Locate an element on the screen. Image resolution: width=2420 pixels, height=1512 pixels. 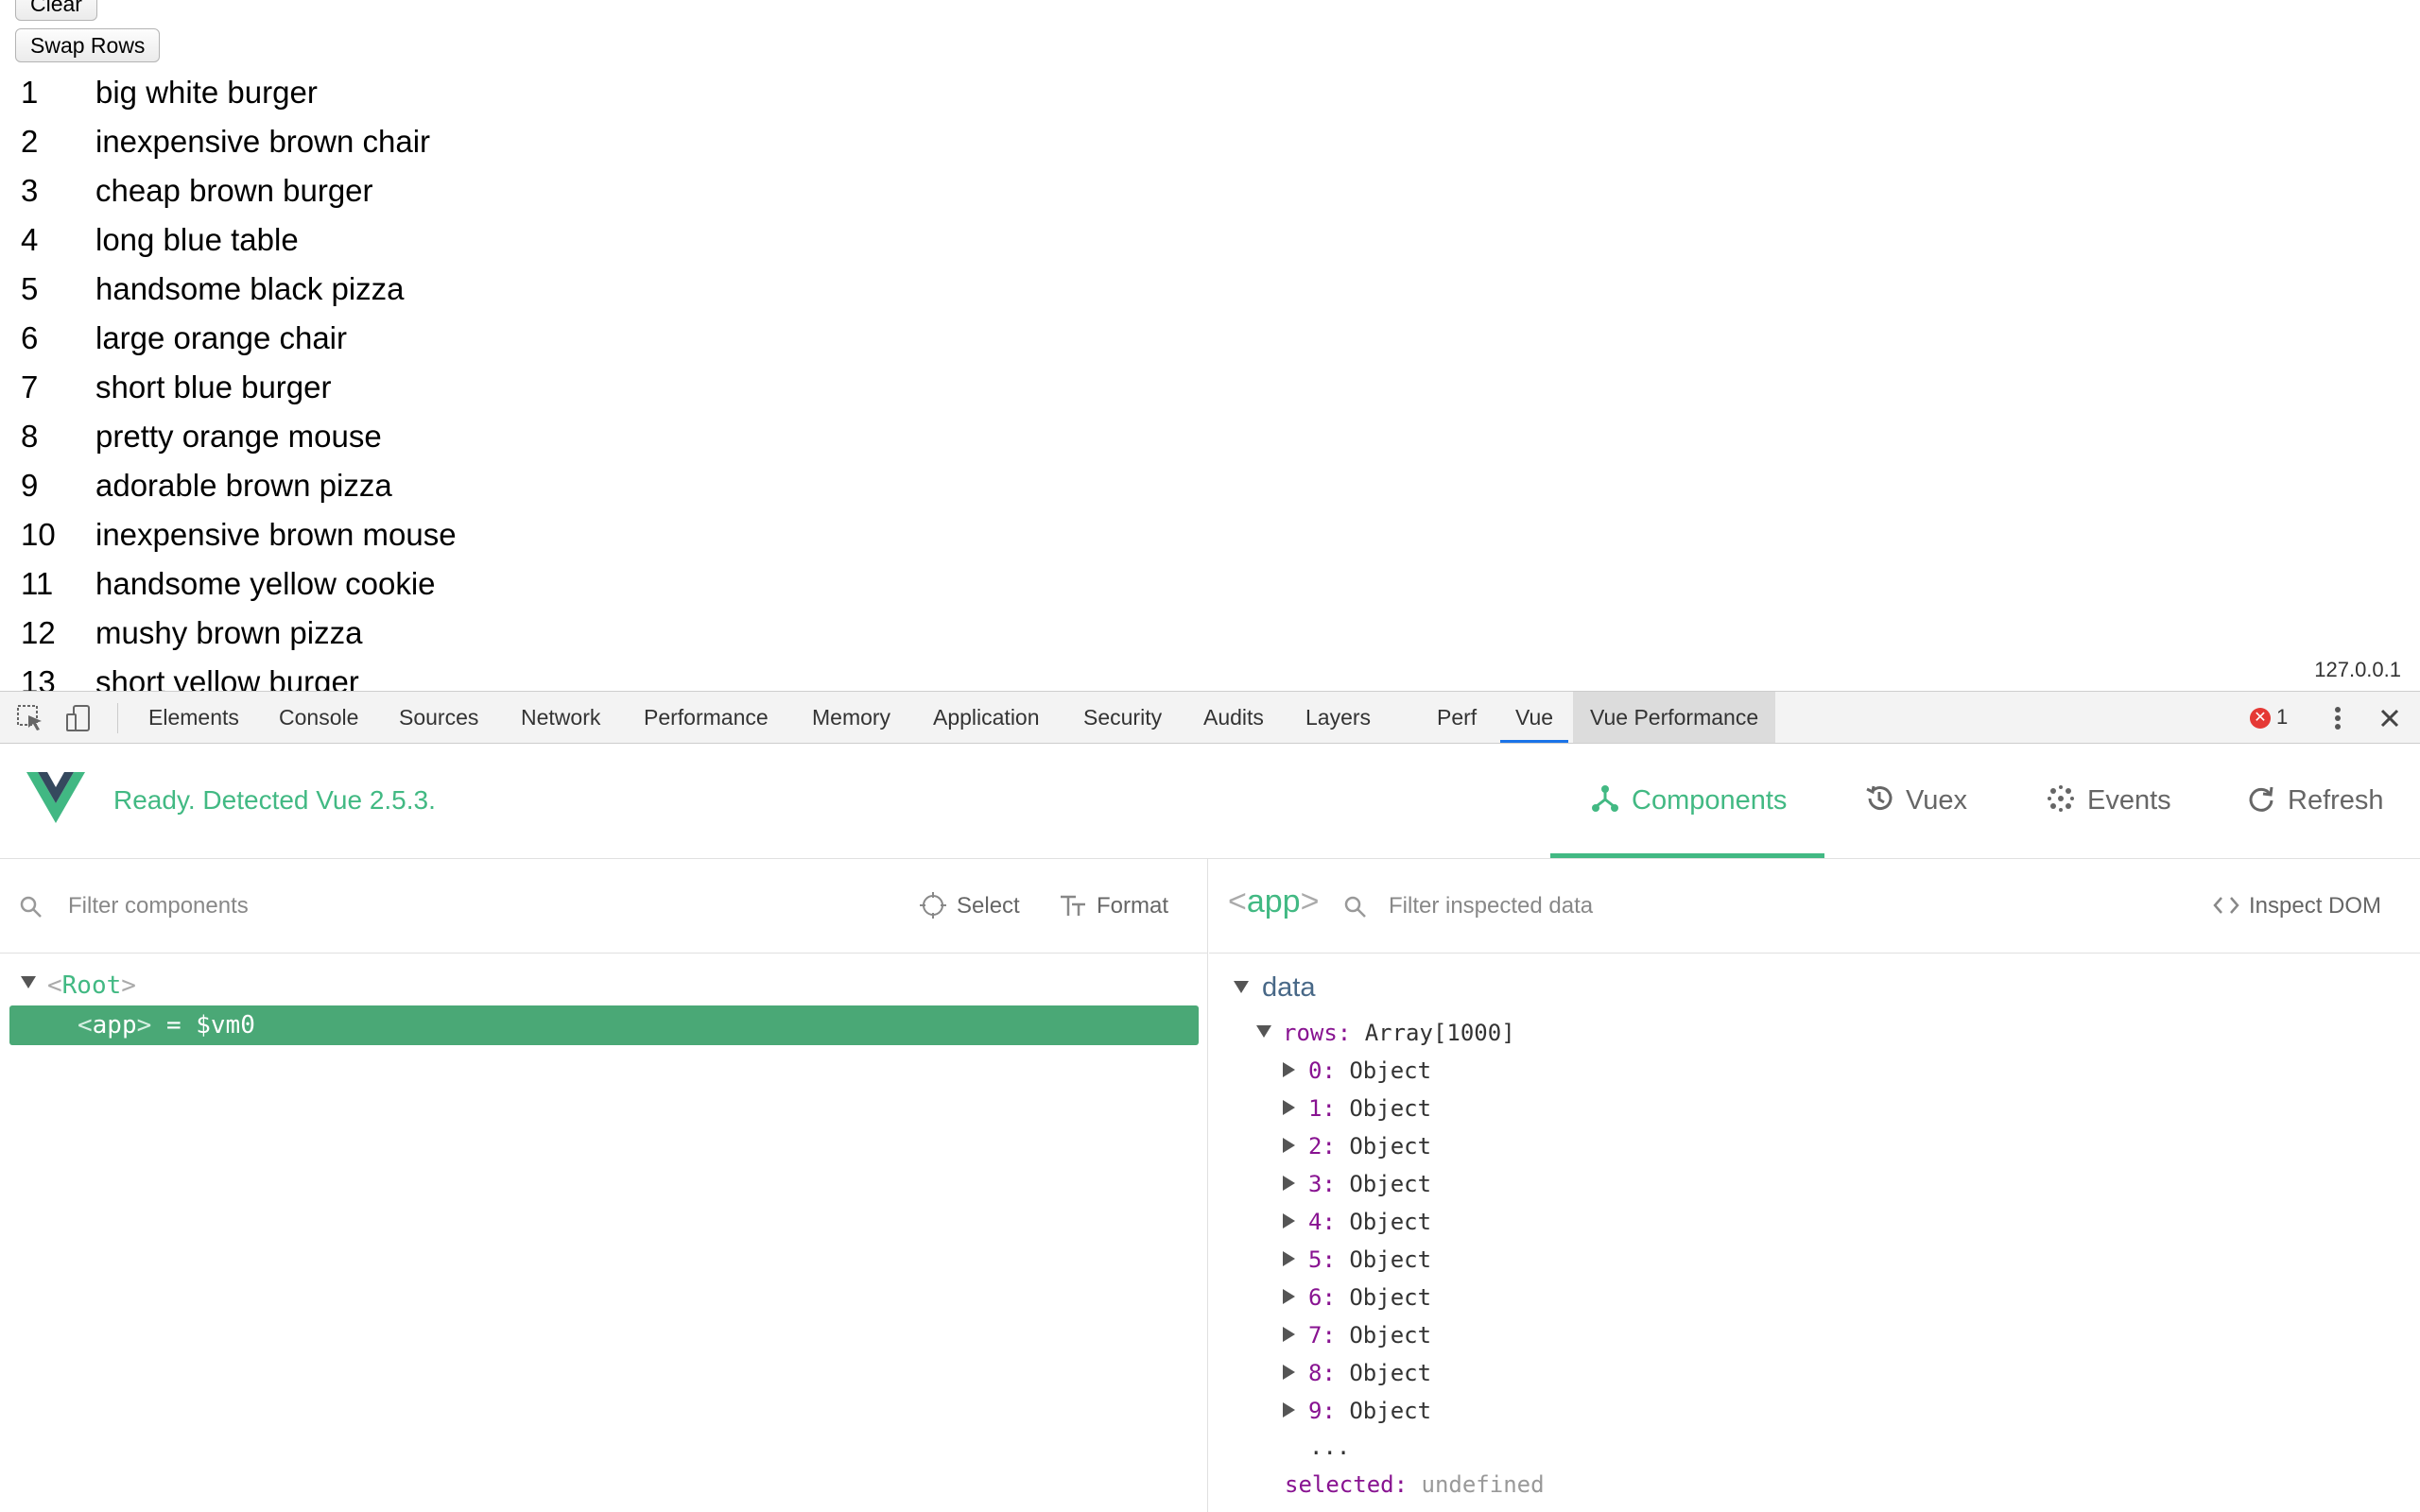
devtools-tab-perf: Perf is located at coordinates (1457, 717).